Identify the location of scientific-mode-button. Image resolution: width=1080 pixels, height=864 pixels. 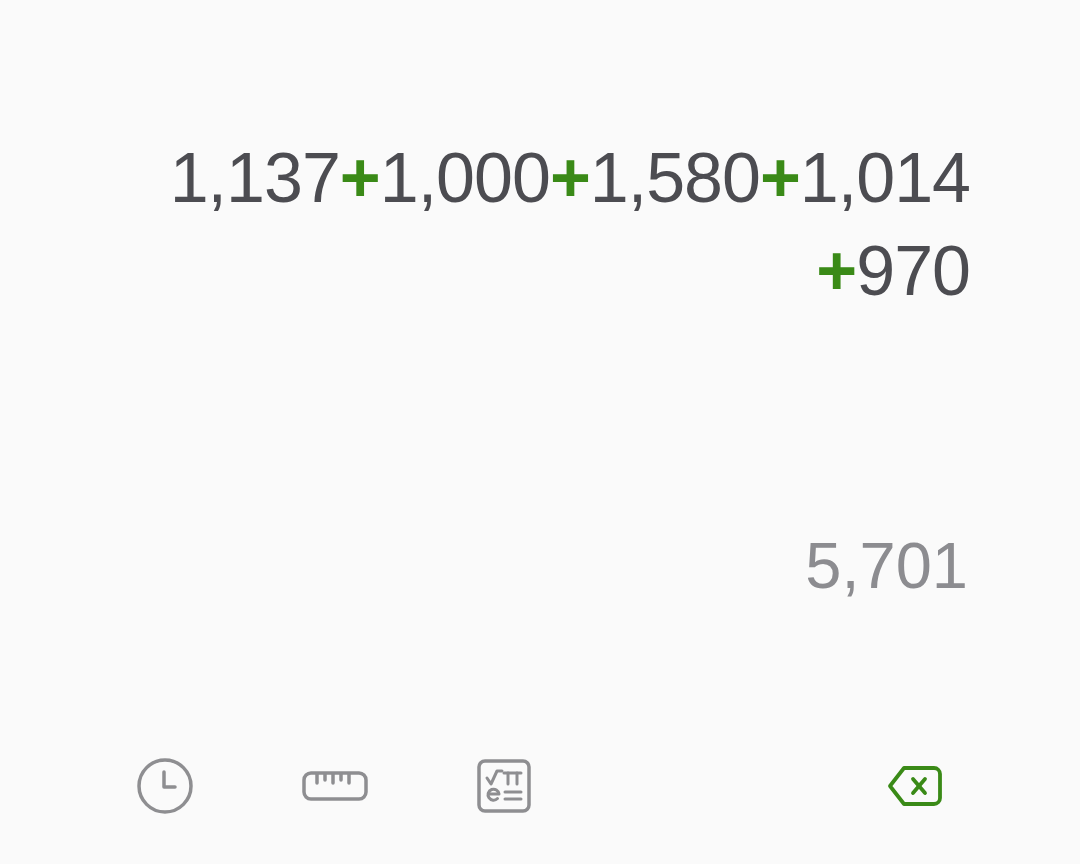
(504, 786).